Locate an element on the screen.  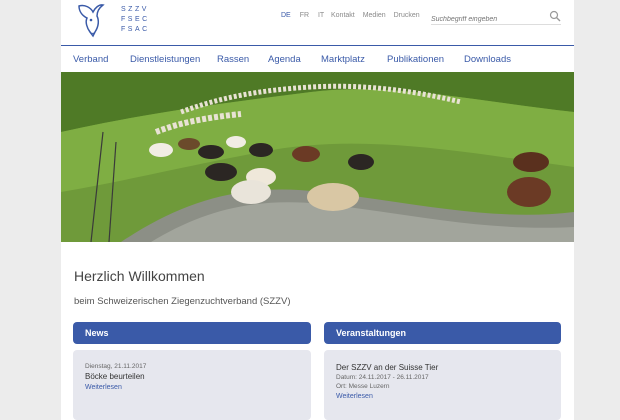
search-icon is located at coordinates (555, 16).